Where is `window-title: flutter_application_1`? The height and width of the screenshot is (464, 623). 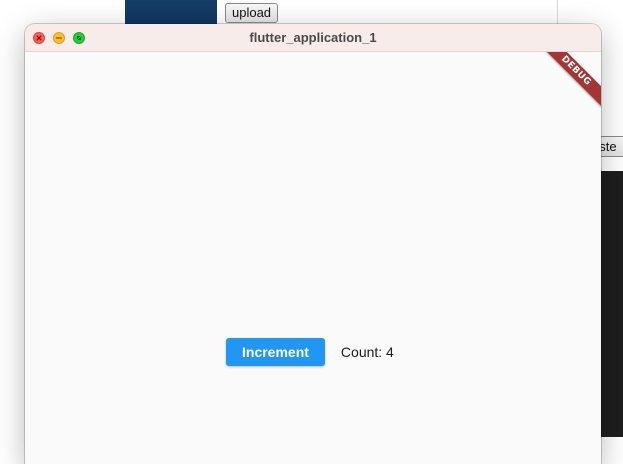
window-title: flutter_application_1 is located at coordinates (313, 37).